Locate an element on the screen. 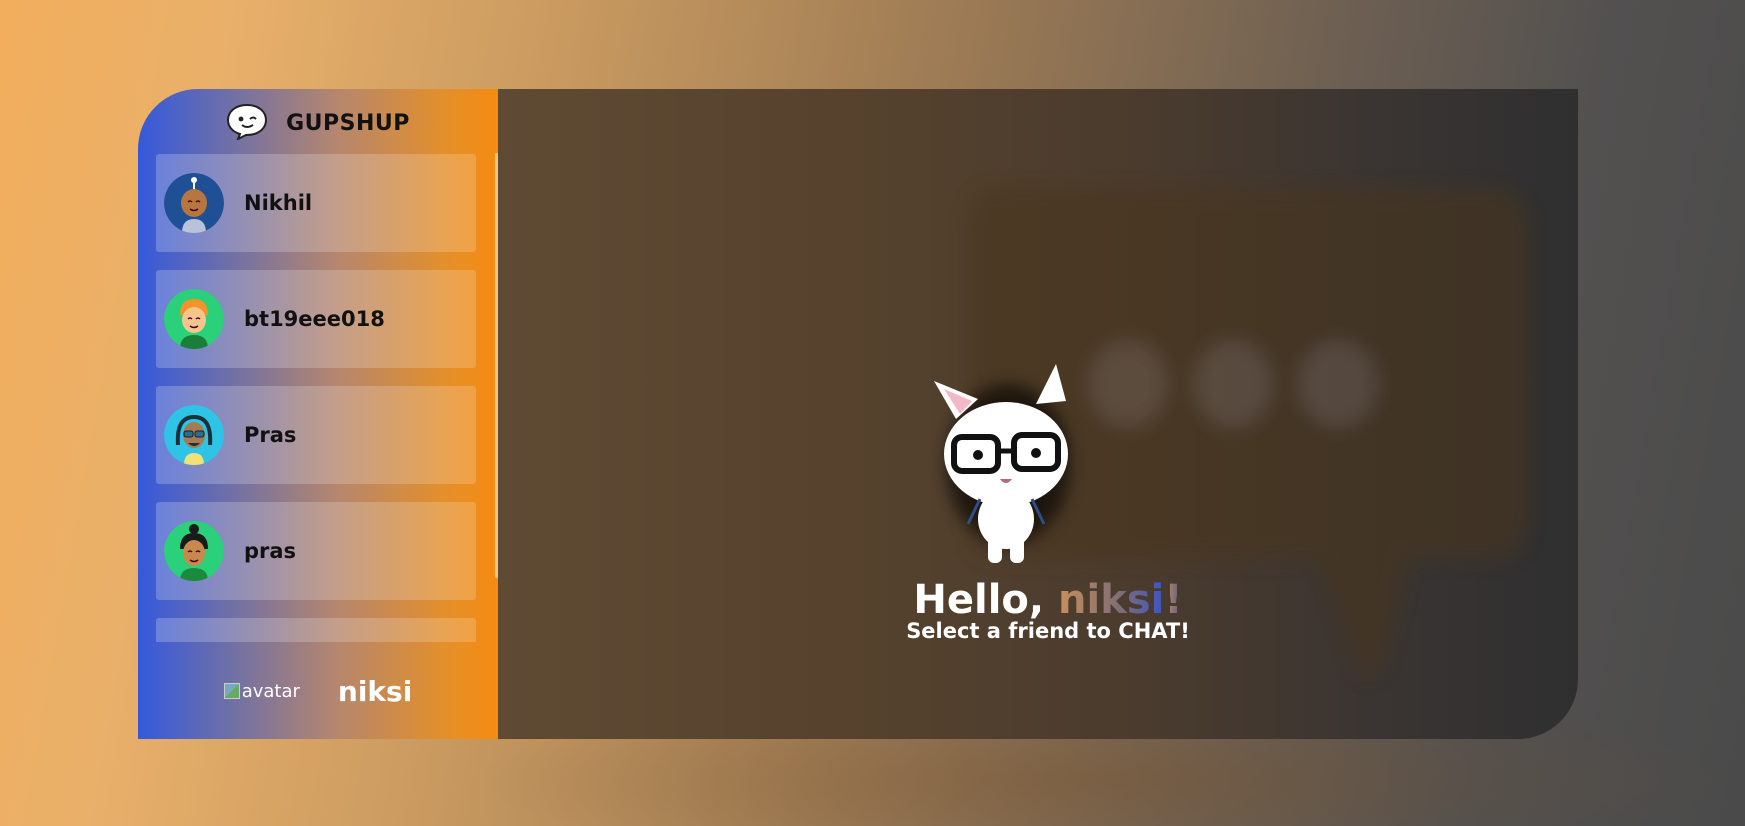 The image size is (1745, 826). contact-name: Nikhil is located at coordinates (278, 203).